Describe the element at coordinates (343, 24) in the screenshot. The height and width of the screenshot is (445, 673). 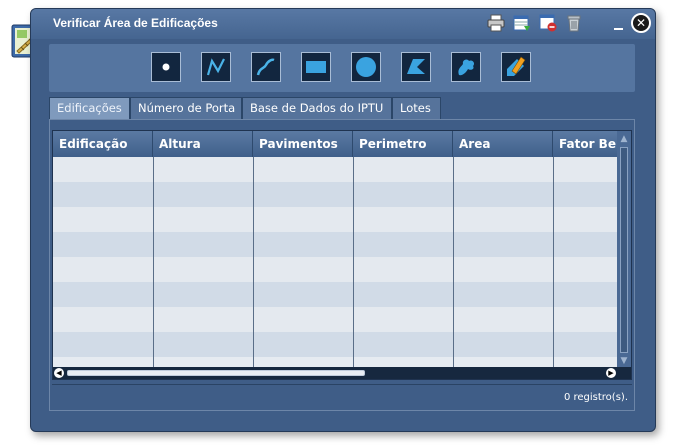
I see `window-titlebar: Verificar Área de Edificações ✕` at that location.